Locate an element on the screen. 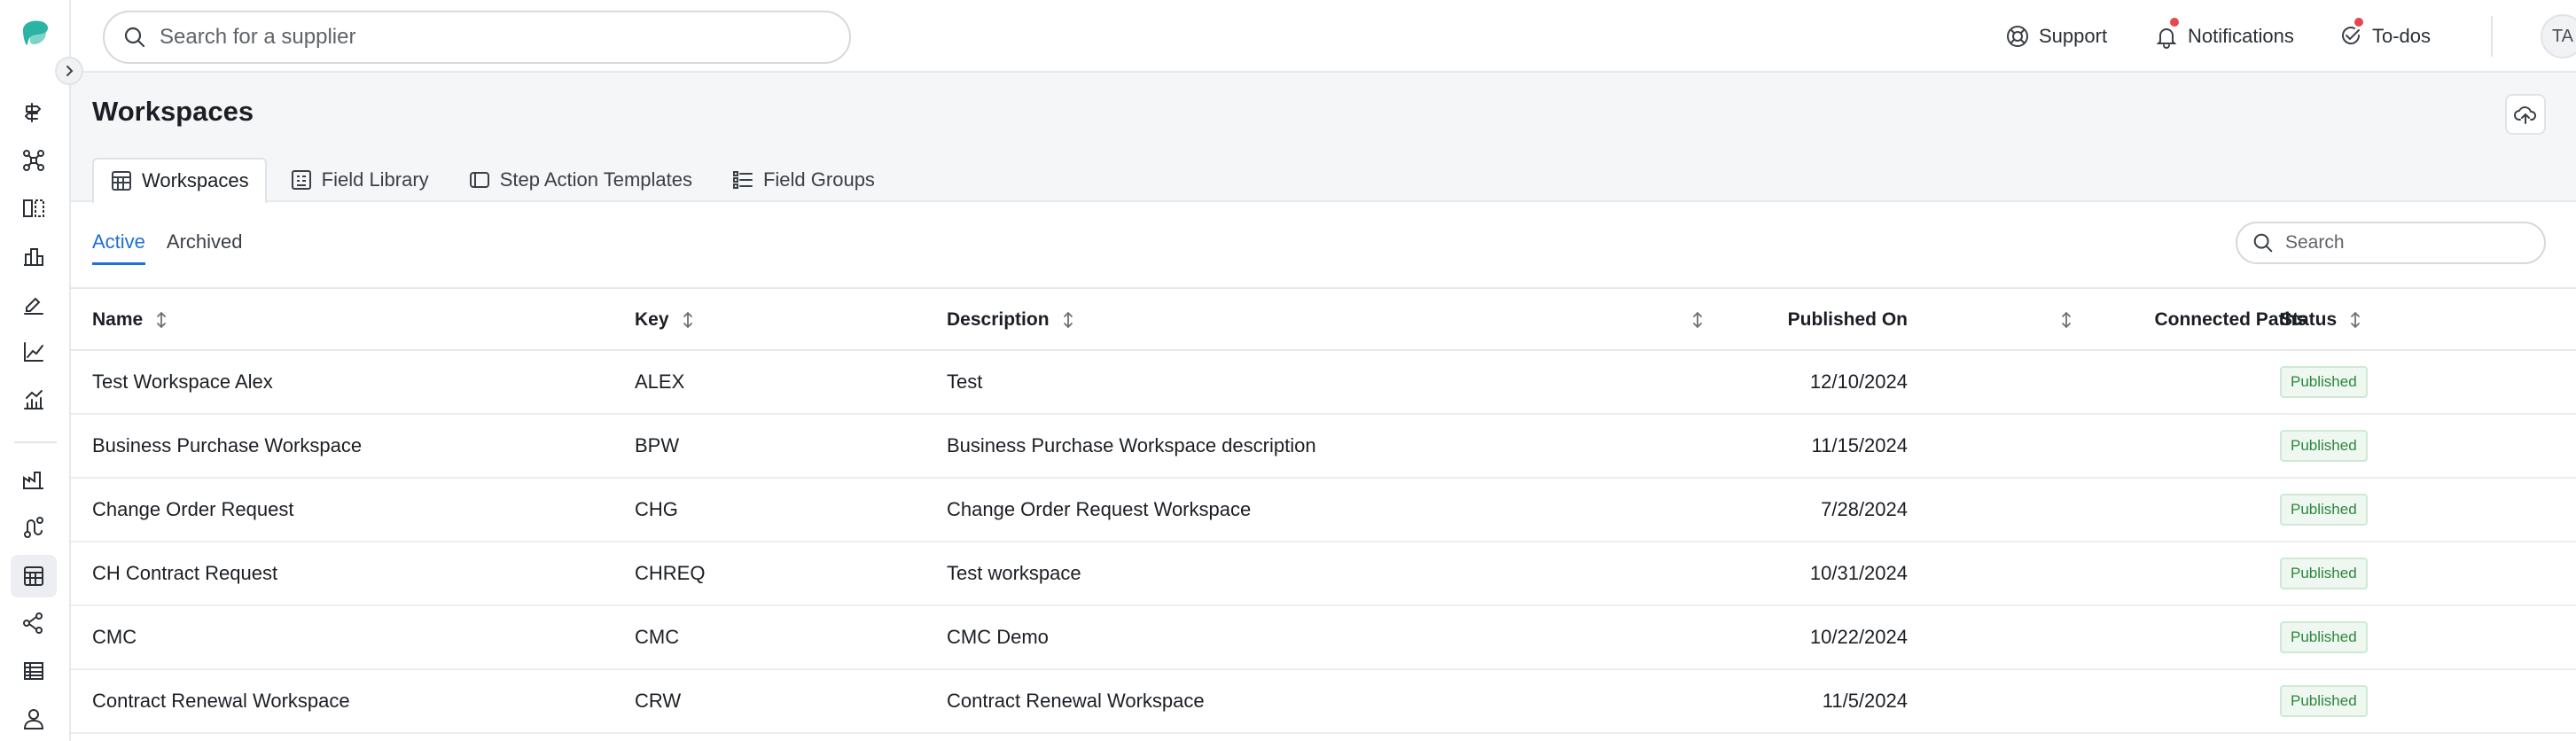 This screenshot has width=2576, height=741. board-icon is located at coordinates (33, 208).